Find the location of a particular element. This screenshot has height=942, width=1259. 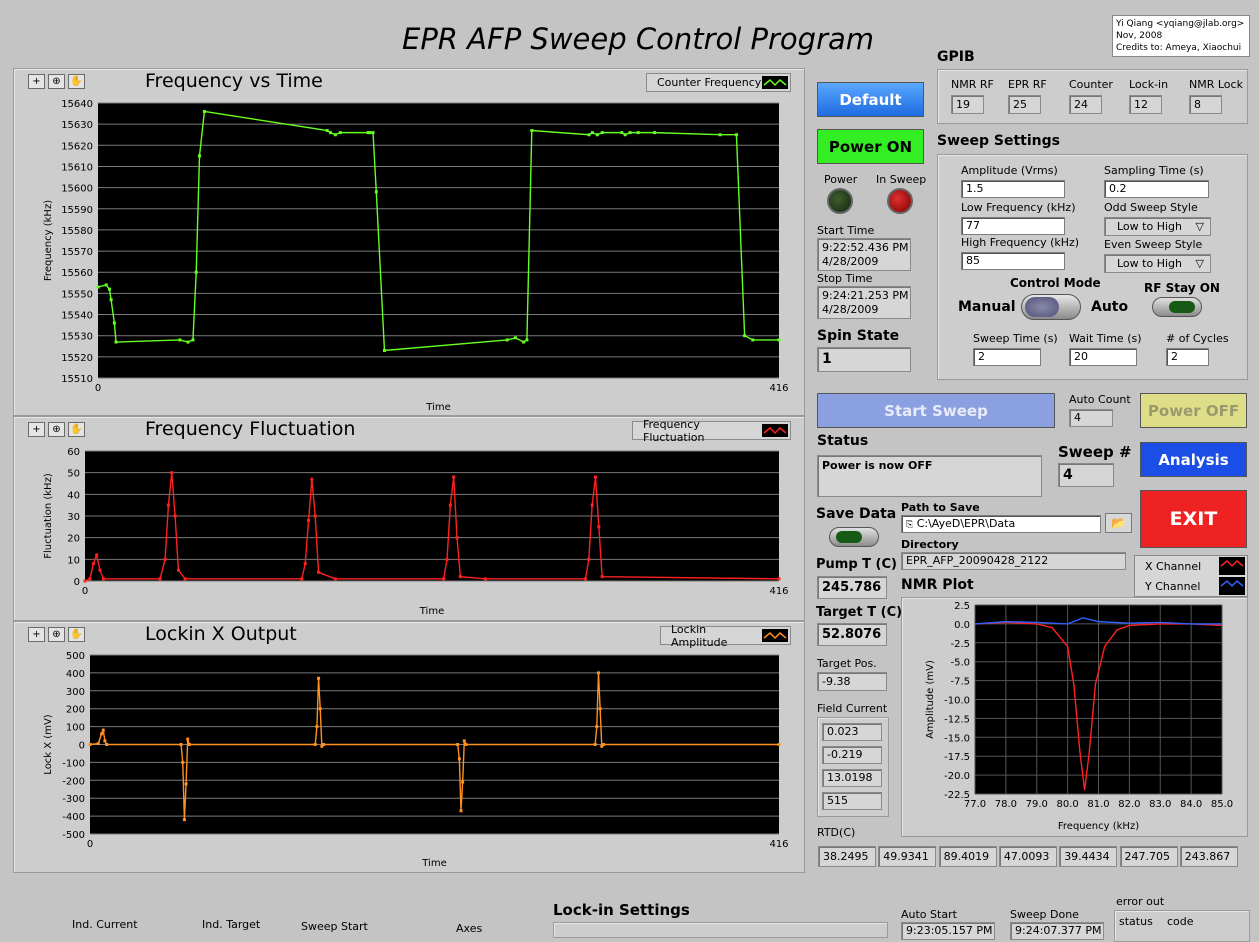

lockin-legend: Lockin Amplitude is located at coordinates (725, 636).